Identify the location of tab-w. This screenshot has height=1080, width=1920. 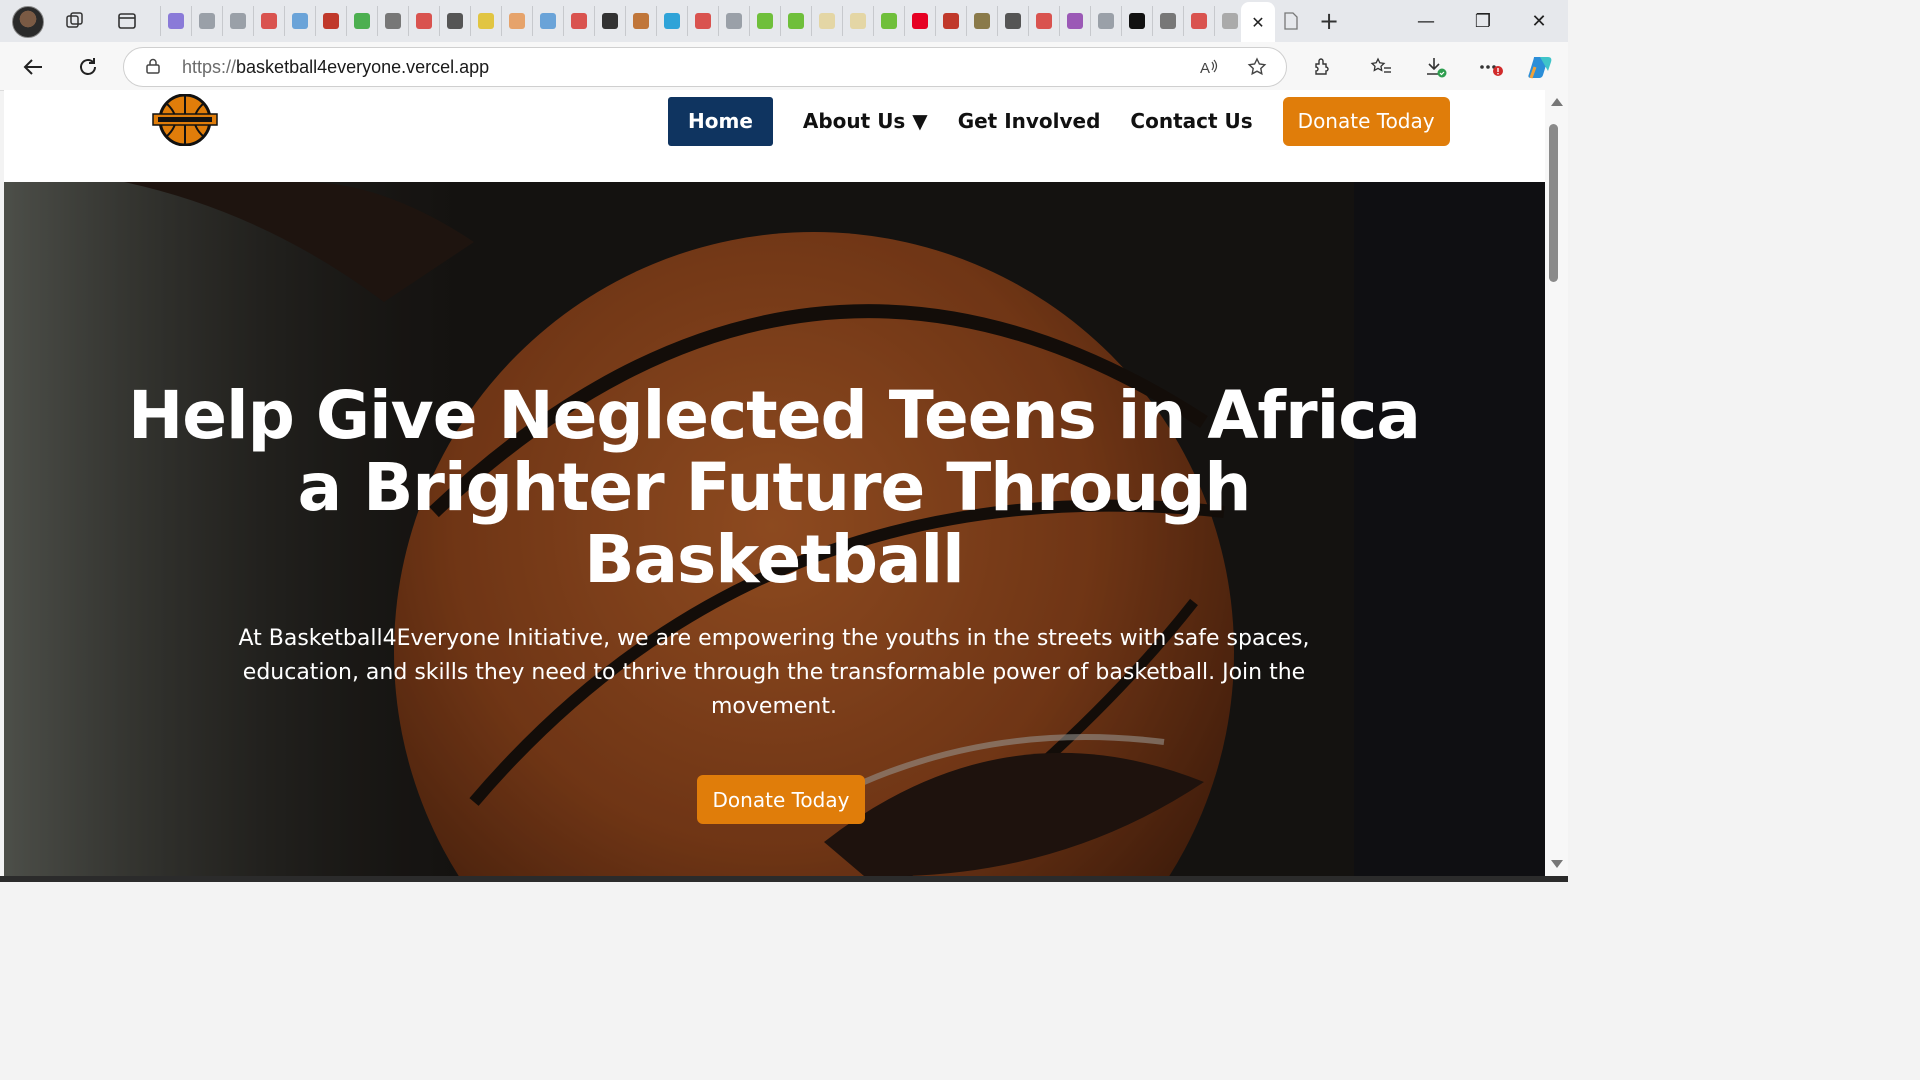
(361, 21).